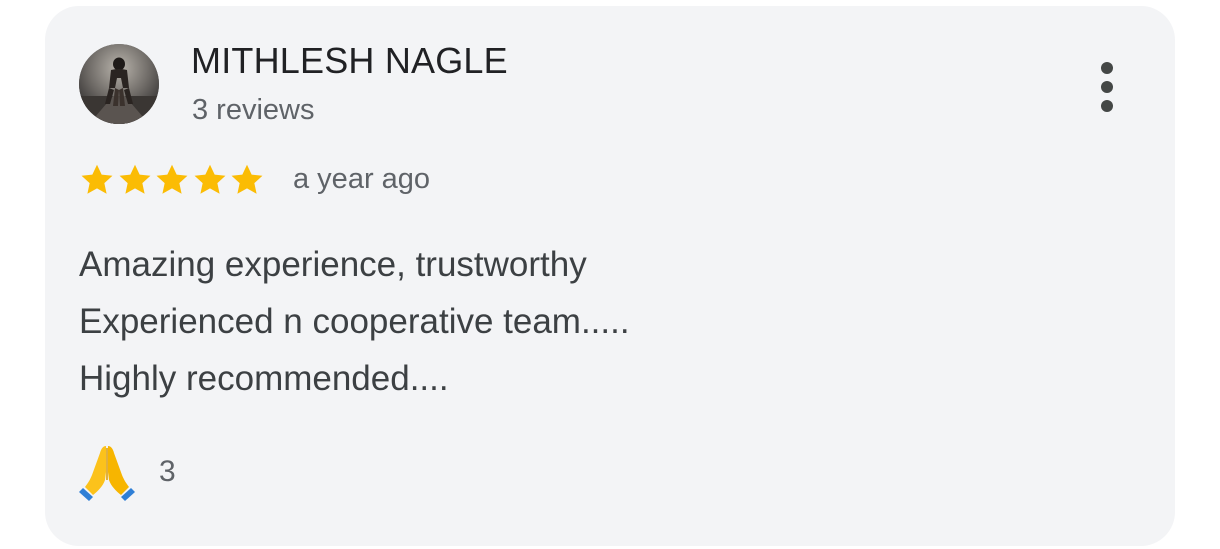  What do you see at coordinates (362, 179) in the screenshot?
I see `review-time: a year ago` at bounding box center [362, 179].